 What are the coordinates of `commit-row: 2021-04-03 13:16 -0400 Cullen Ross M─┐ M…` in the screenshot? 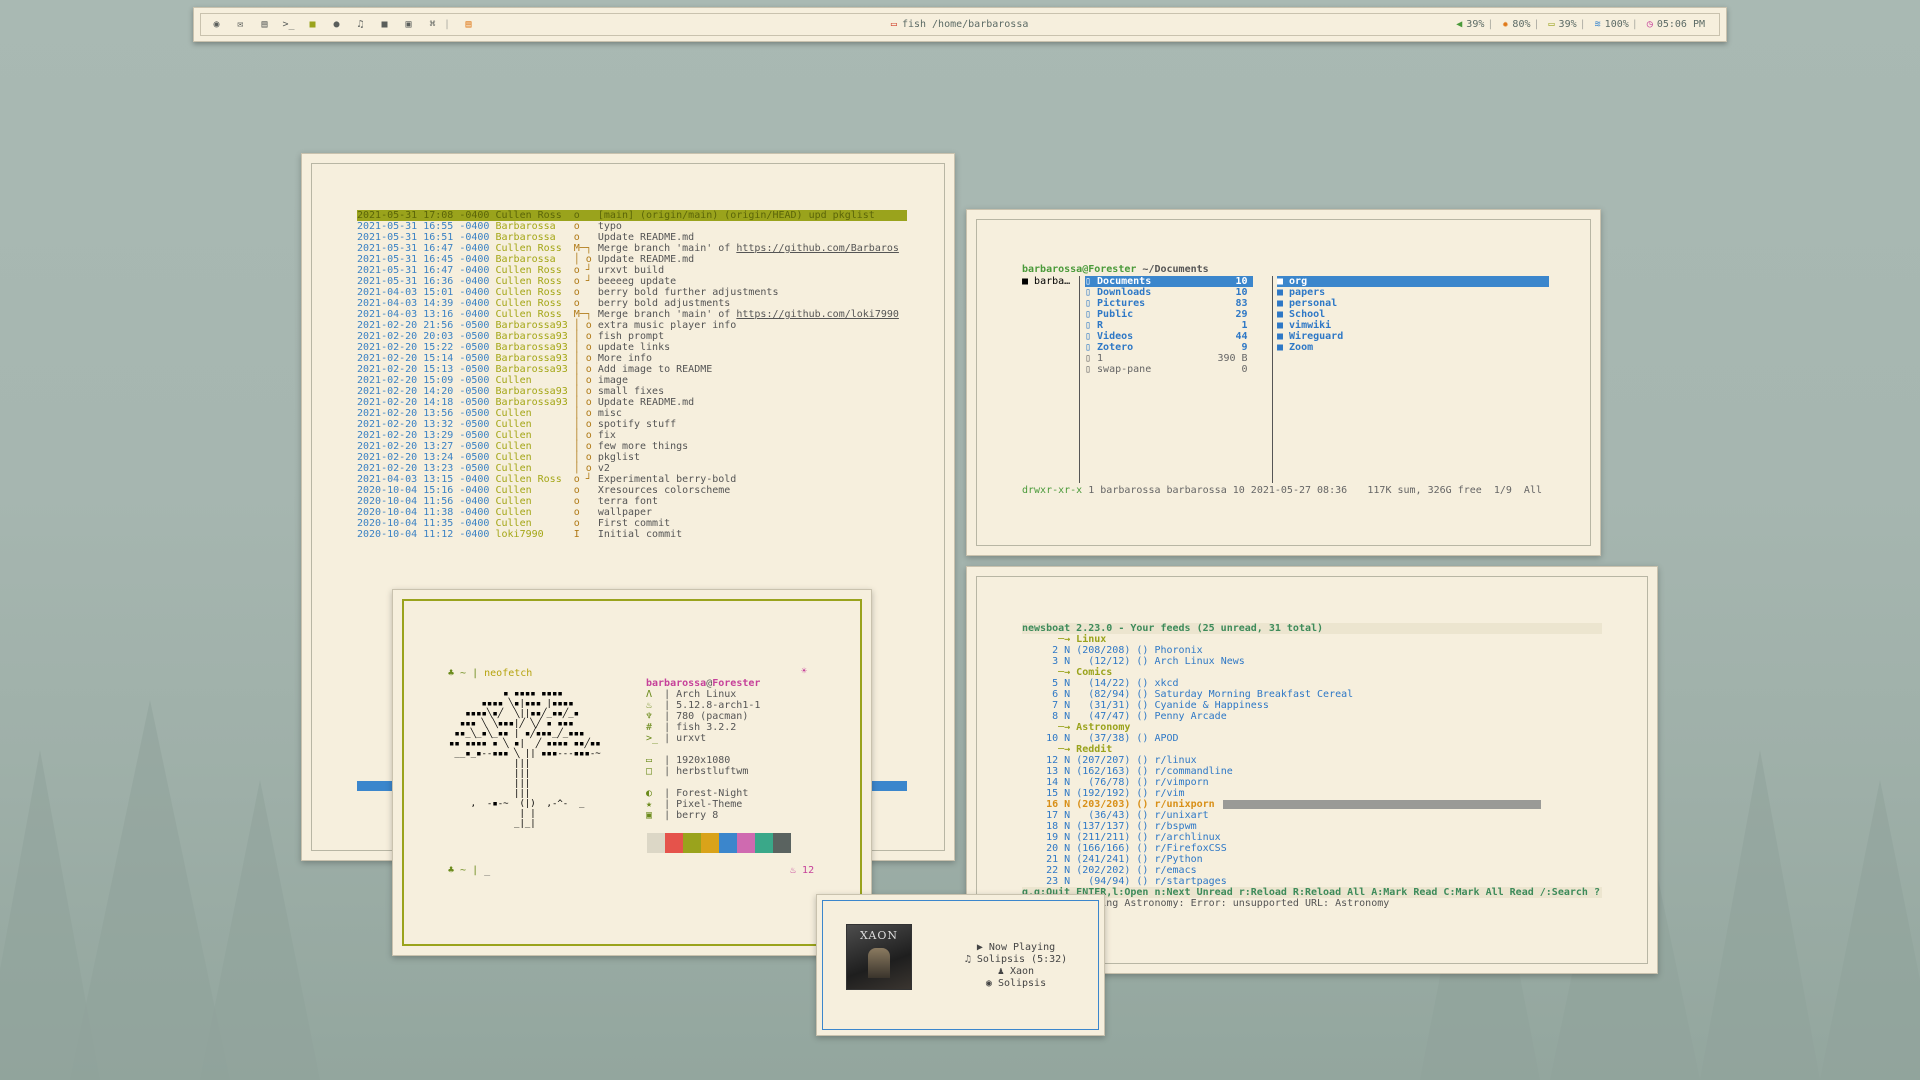 It's located at (632, 314).